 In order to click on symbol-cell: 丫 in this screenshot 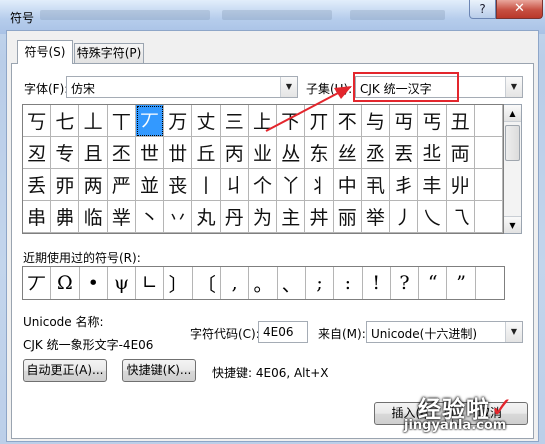, I will do `click(291, 185)`.